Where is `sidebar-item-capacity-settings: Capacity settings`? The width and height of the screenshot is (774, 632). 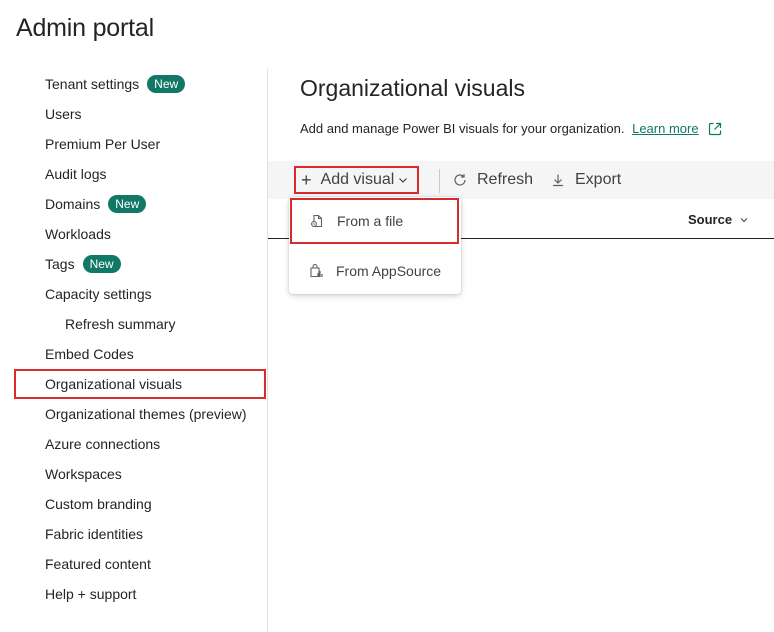 sidebar-item-capacity-settings: Capacity settings is located at coordinates (140, 294).